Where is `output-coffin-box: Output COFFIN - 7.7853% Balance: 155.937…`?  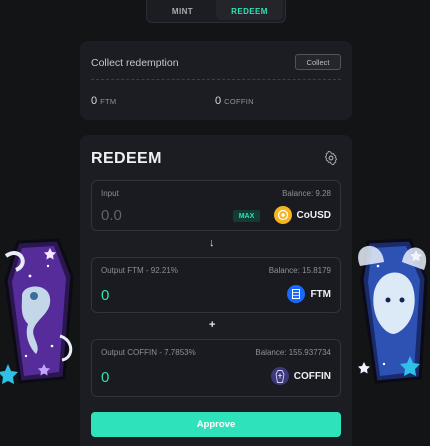 output-coffin-box: Output COFFIN - 7.7853% Balance: 155.937… is located at coordinates (216, 368).